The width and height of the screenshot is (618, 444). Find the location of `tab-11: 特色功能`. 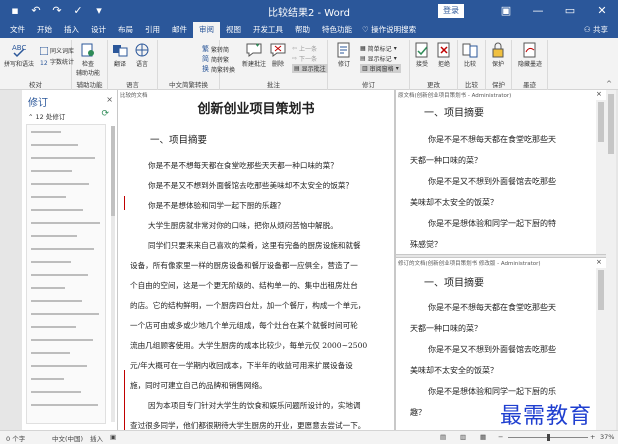

tab-11: 特色功能 is located at coordinates (337, 30).